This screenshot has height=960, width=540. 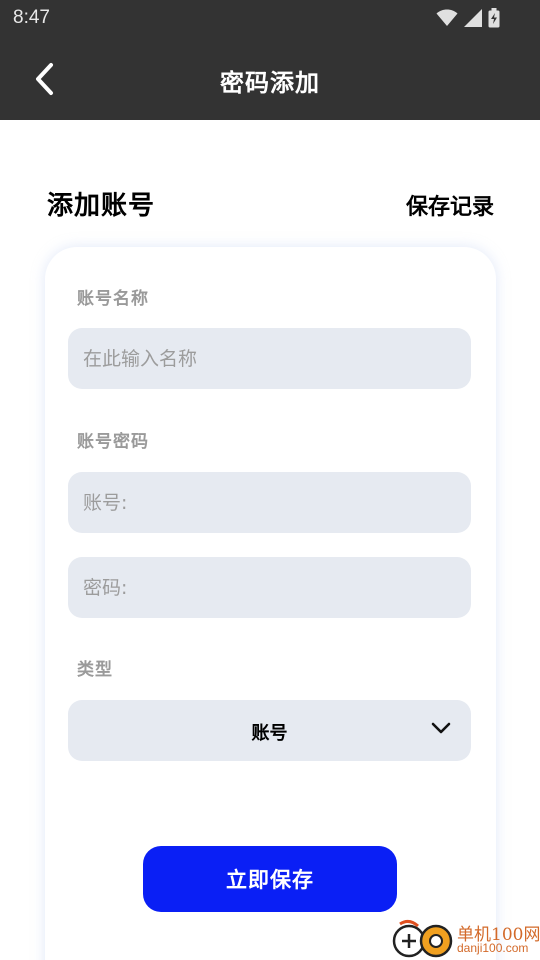 What do you see at coordinates (269, 502) in the screenshot?
I see `account-input` at bounding box center [269, 502].